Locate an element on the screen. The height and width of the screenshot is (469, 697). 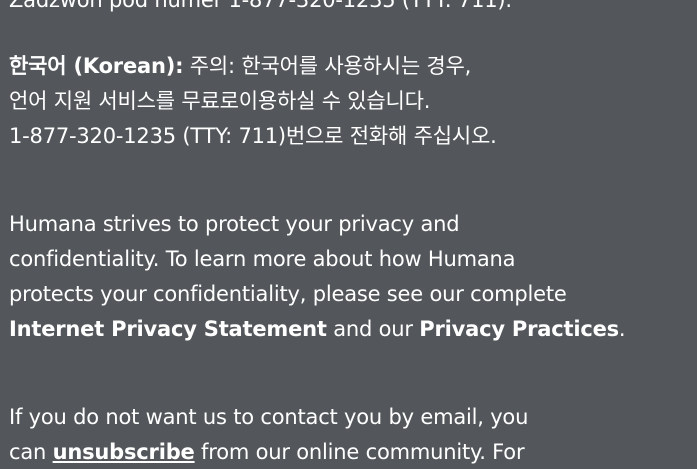
unsubscribe-link: unsubscribe is located at coordinates (124, 452).